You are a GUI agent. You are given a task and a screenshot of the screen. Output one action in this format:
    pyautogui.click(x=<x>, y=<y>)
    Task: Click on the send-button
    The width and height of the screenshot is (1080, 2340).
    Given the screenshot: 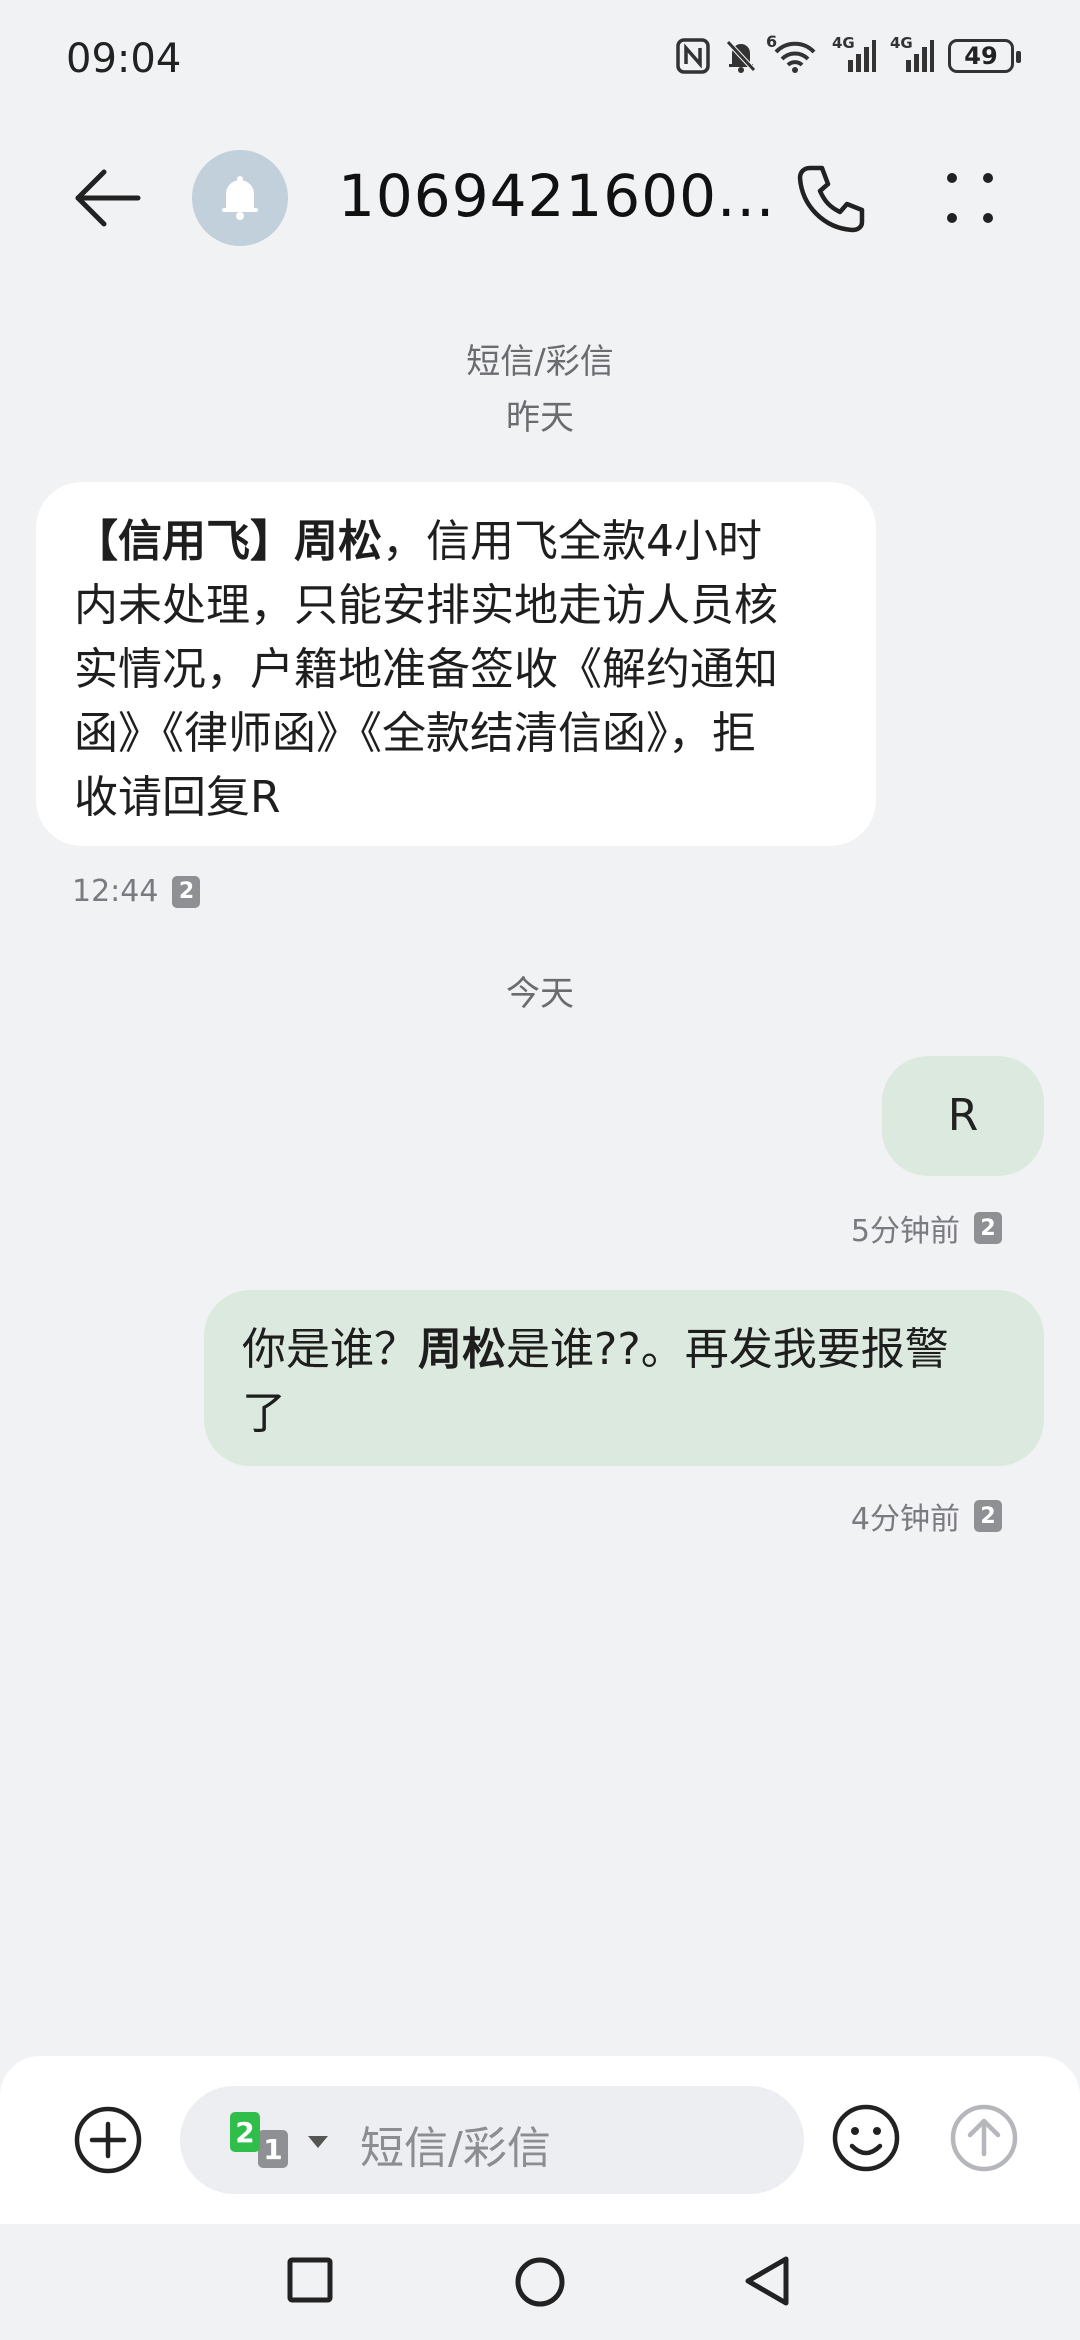 What is the action you would take?
    pyautogui.click(x=984, y=2138)
    